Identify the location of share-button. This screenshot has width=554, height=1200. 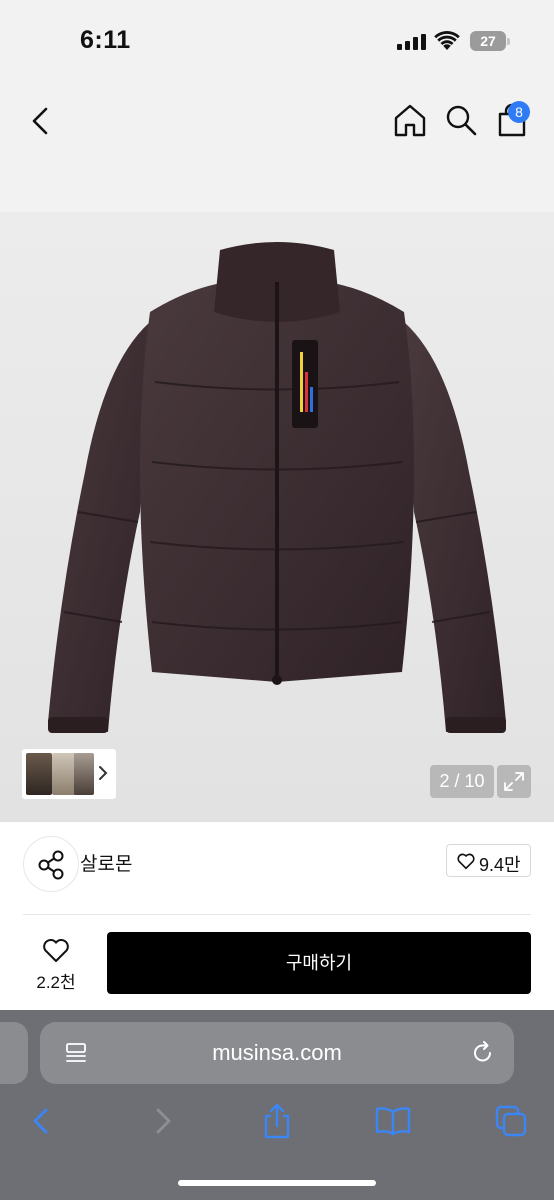
(51, 864).